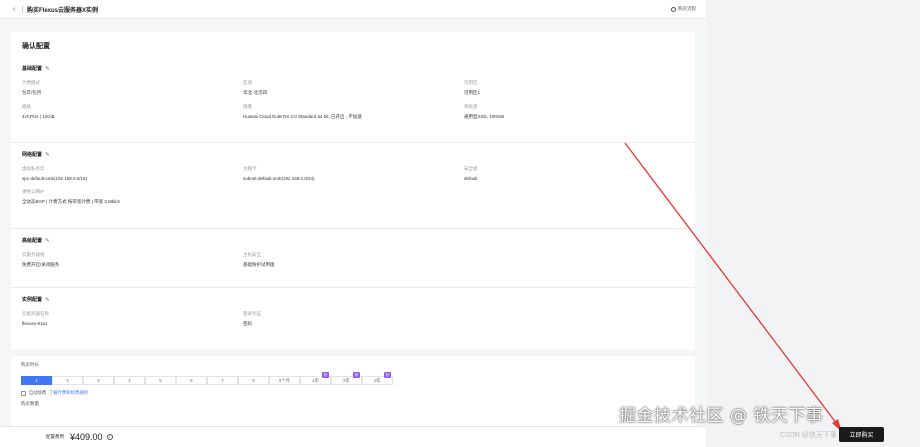  I want to click on auto-renew-row: 自动续费 了解计费和续费规则, so click(353, 393).